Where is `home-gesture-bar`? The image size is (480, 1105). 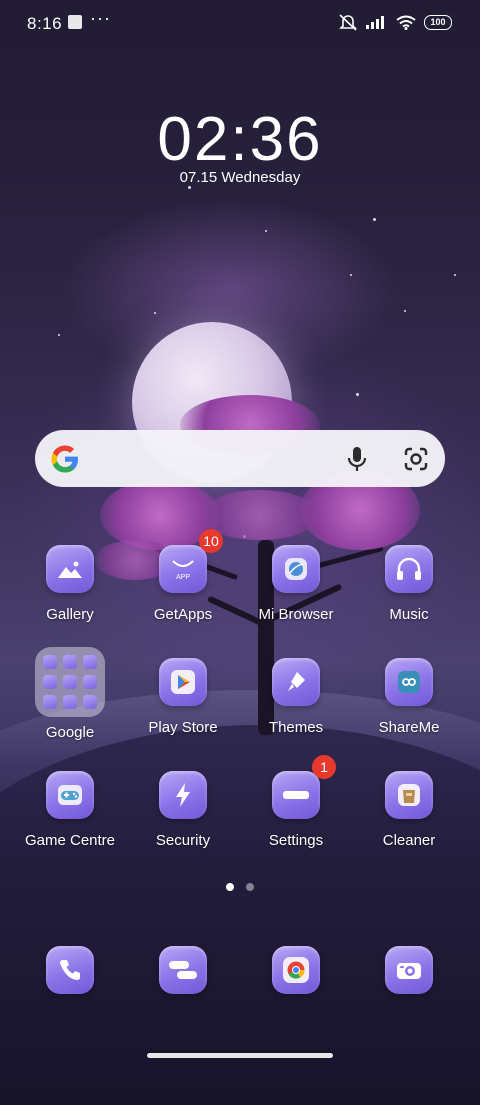 home-gesture-bar is located at coordinates (240, 1055).